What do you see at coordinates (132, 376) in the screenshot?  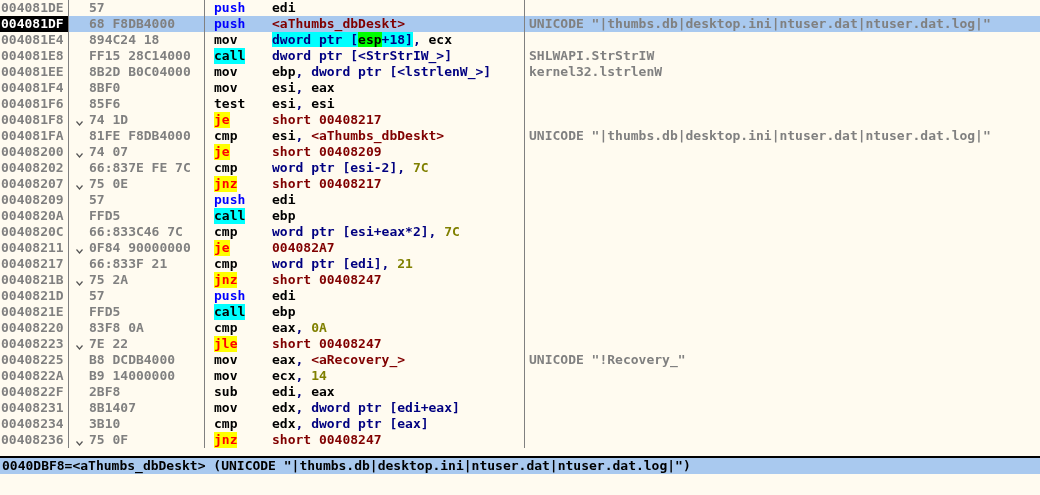 I see `hex-bytes-cell: B9 14000000` at bounding box center [132, 376].